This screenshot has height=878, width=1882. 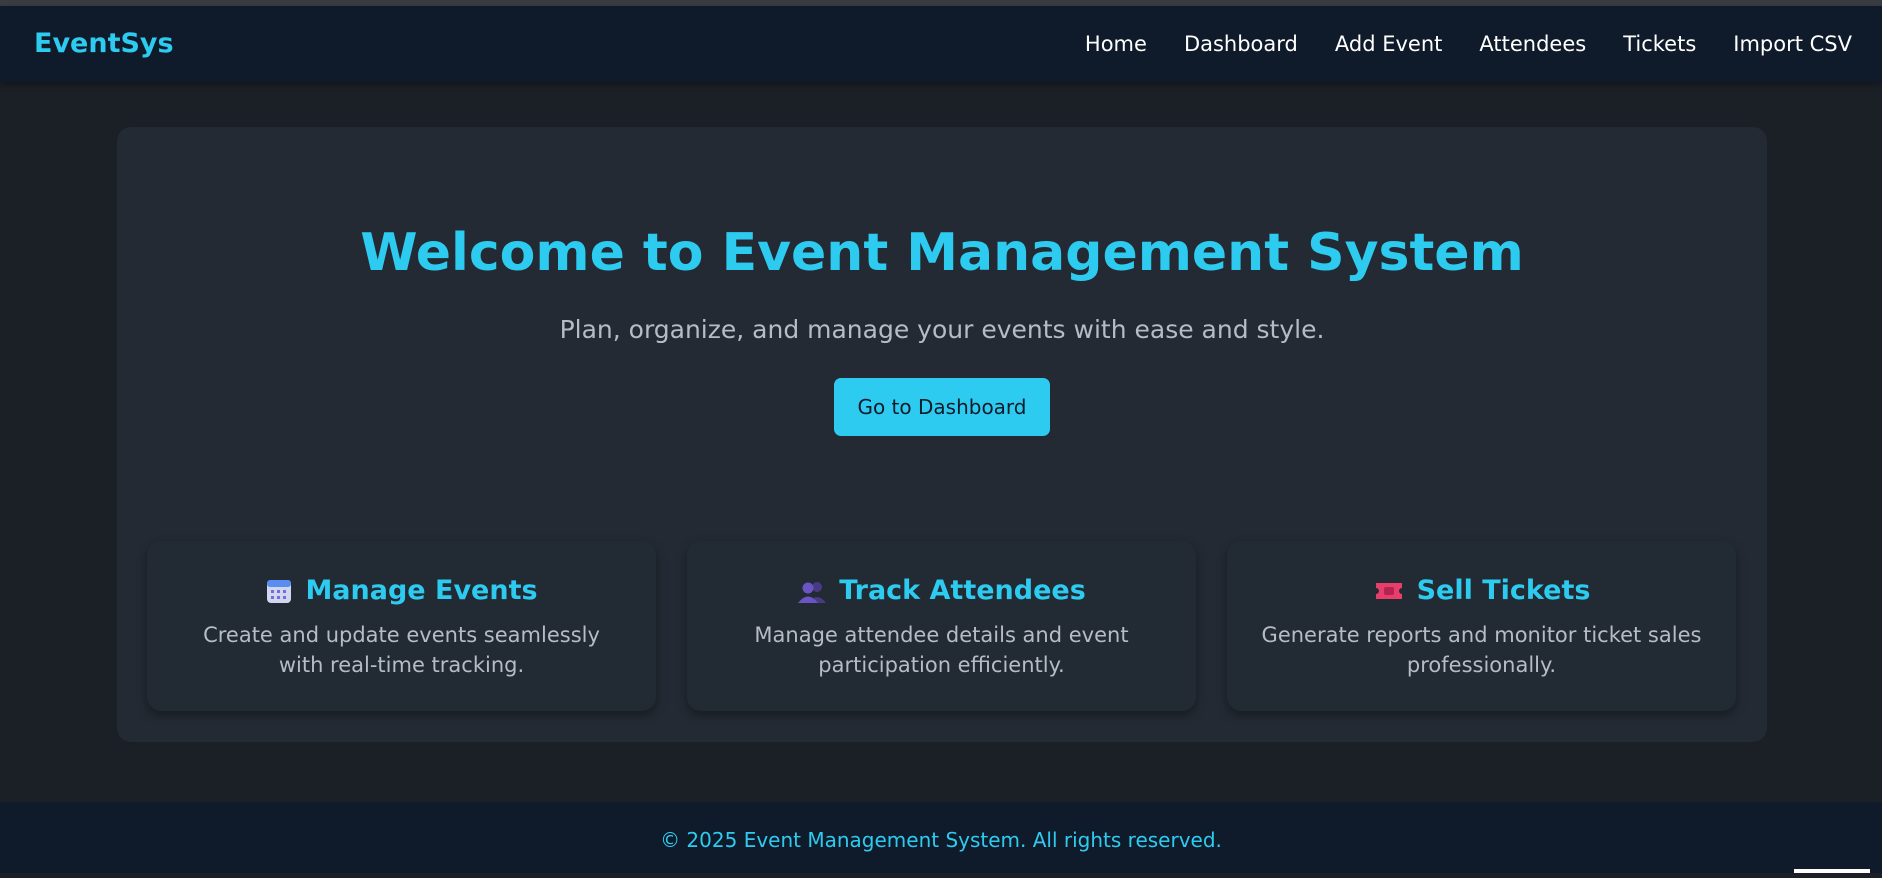 What do you see at coordinates (942, 253) in the screenshot?
I see `hero-title: Welcome to Event Management System` at bounding box center [942, 253].